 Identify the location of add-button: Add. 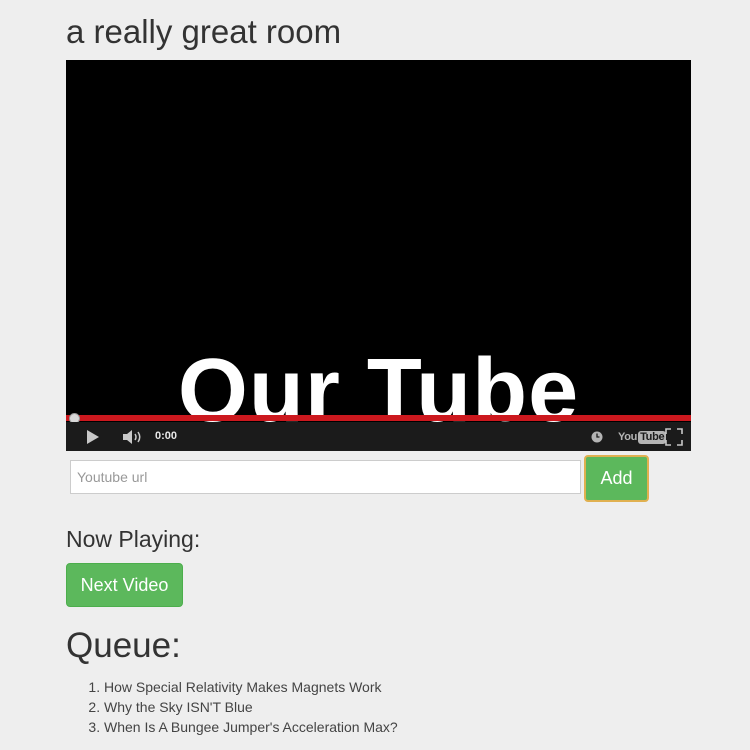
(616, 478).